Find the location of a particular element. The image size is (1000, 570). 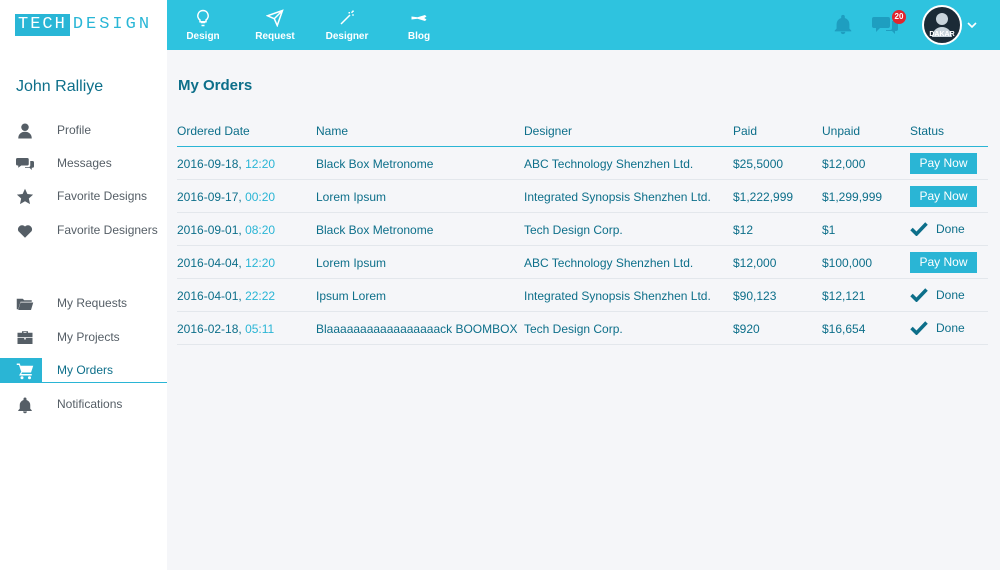

order-paid: $12 is located at coordinates (743, 230).